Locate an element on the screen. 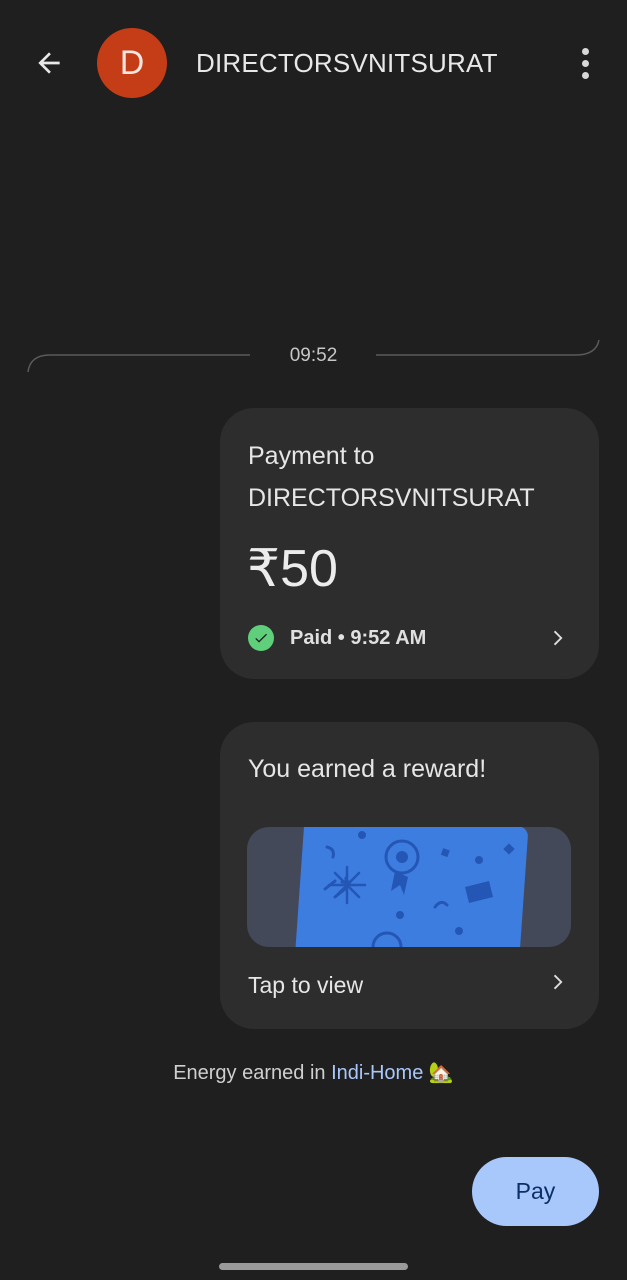  energy-note: Energy earned in Indi-Home 🏡 is located at coordinates (313, 1072).